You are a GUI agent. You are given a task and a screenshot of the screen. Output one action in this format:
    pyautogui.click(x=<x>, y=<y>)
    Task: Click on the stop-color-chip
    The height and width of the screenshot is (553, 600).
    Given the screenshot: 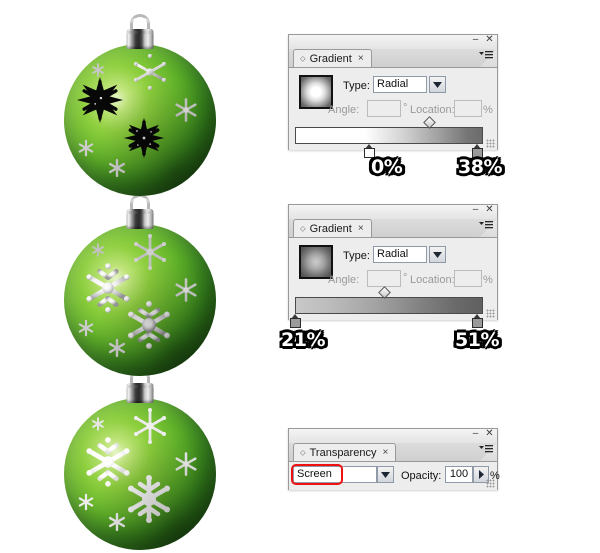 What is the action you would take?
    pyautogui.click(x=295, y=323)
    